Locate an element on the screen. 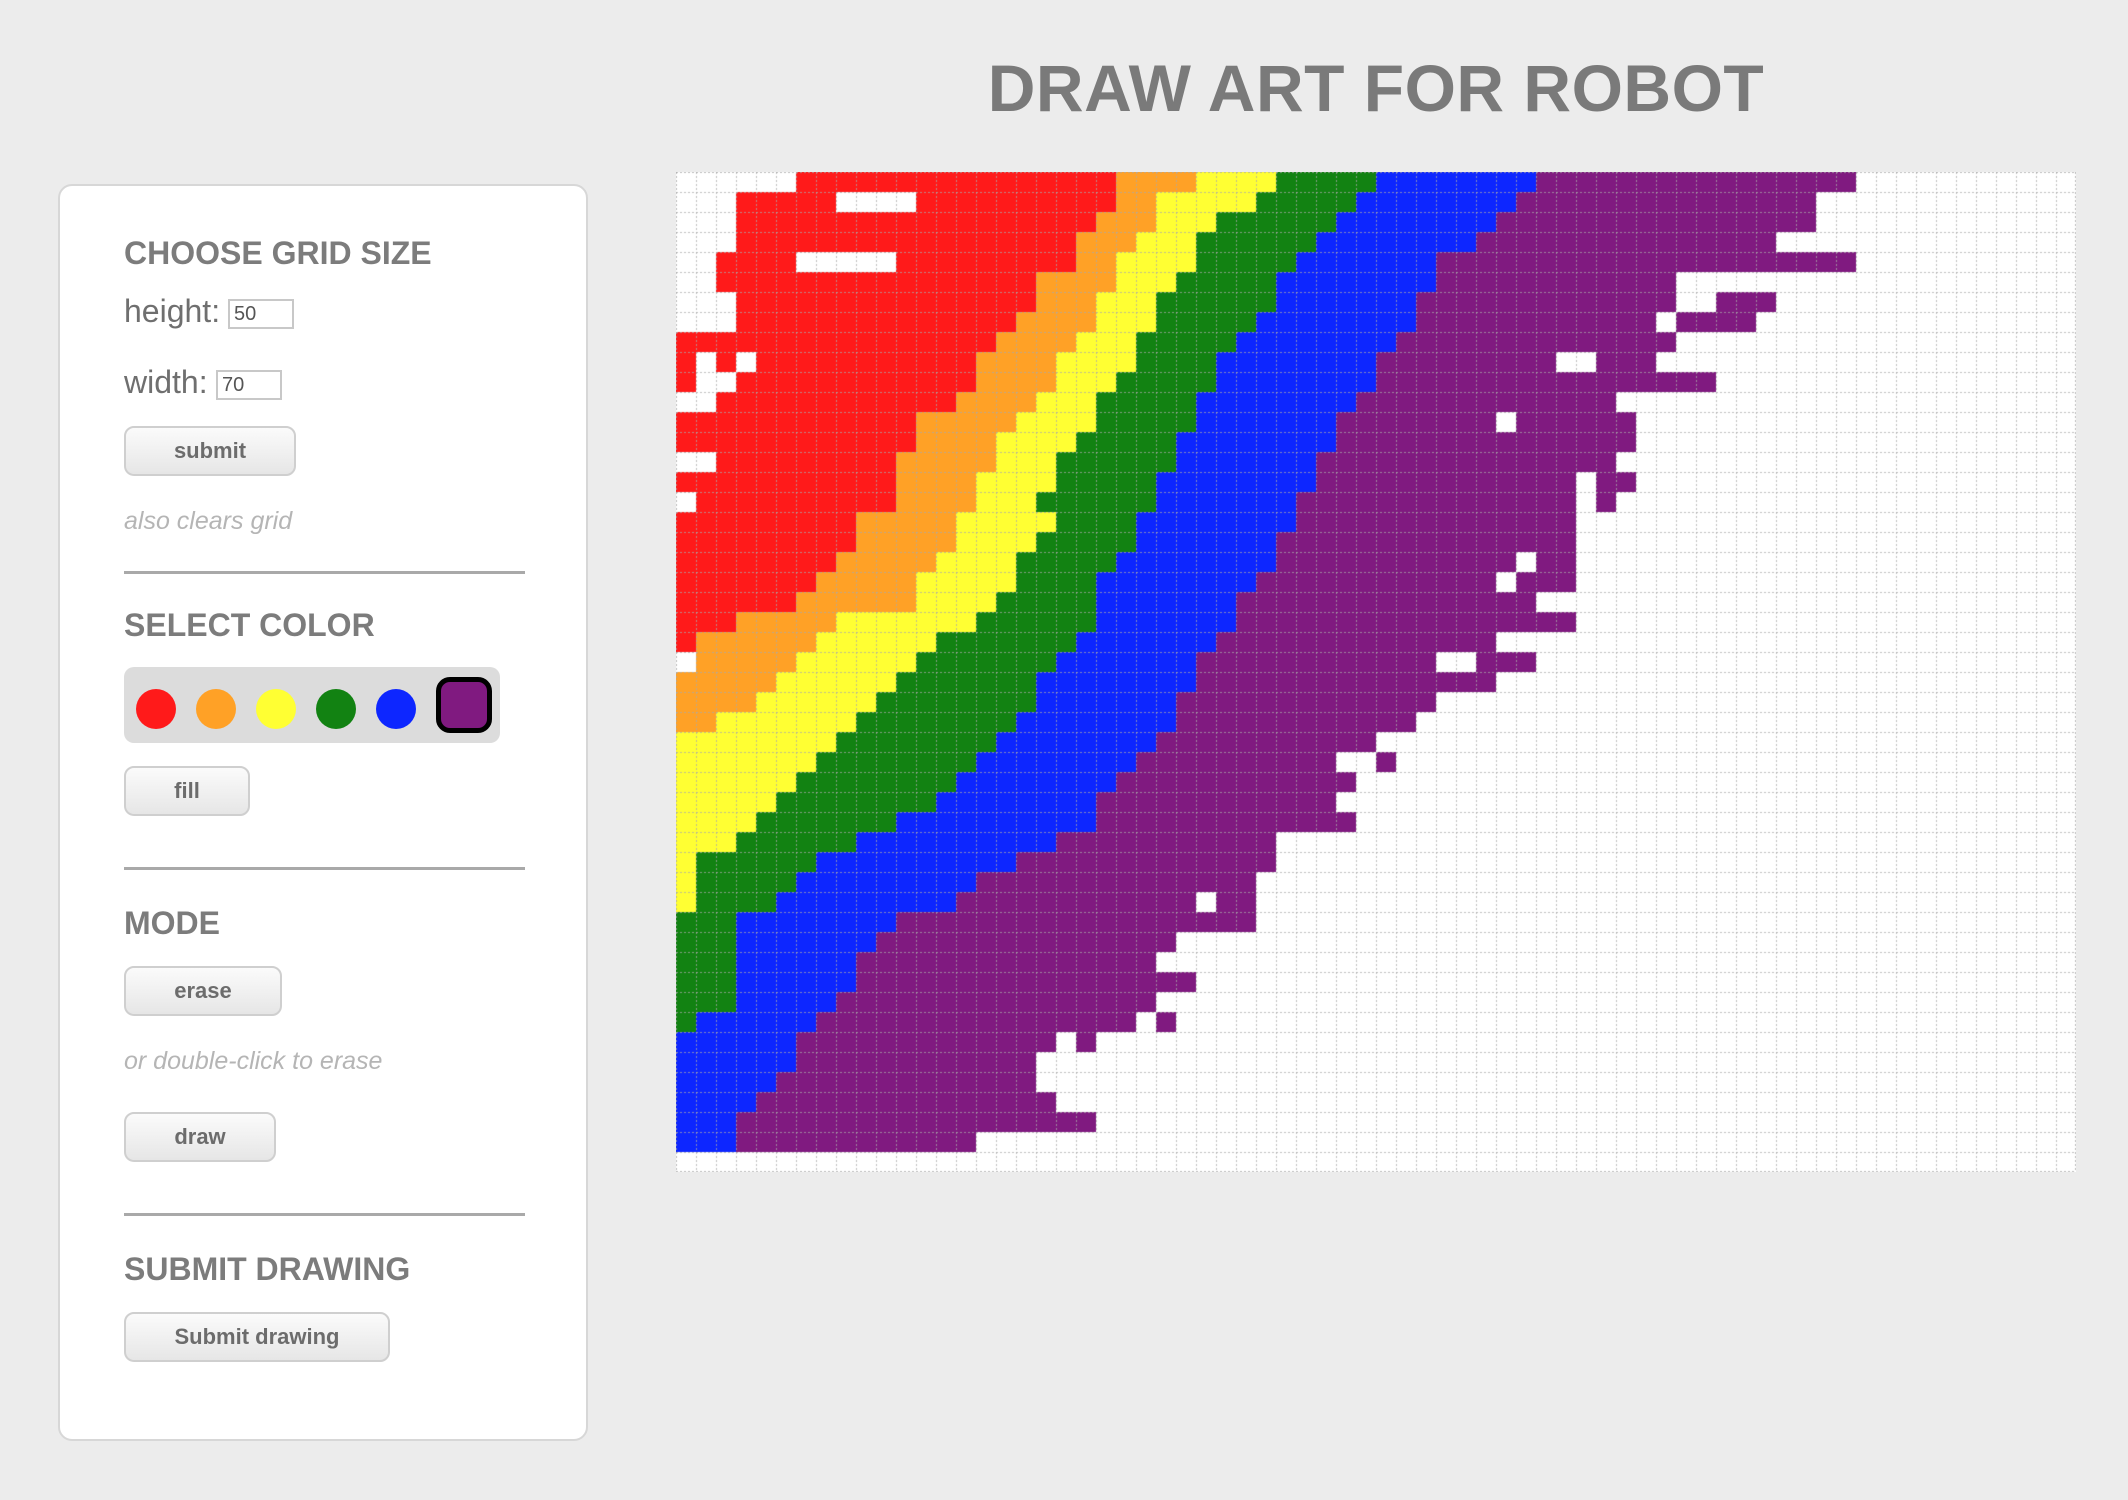  grid-size-submit-button: submit is located at coordinates (210, 451).